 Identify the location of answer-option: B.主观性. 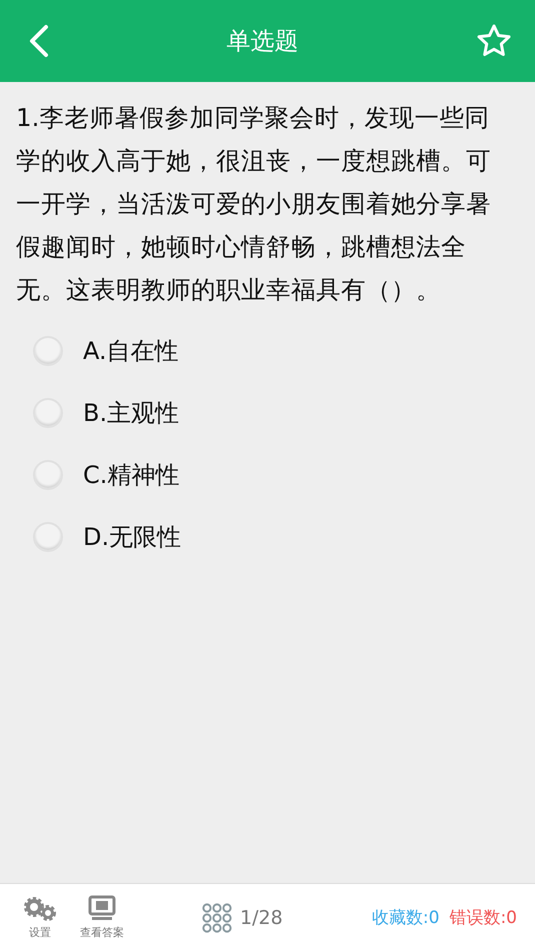
(106, 413).